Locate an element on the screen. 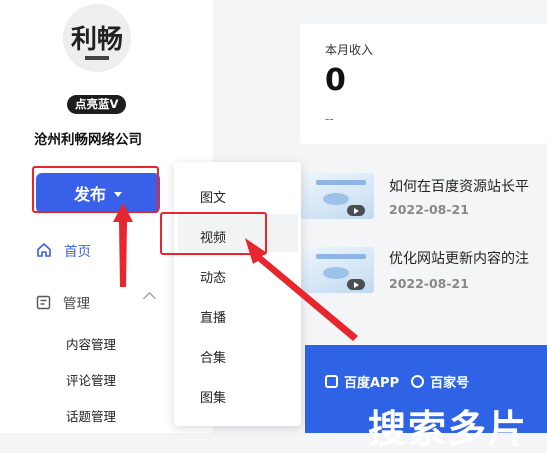 This screenshot has width=547, height=453. arrow-up-icon is located at coordinates (123, 245).